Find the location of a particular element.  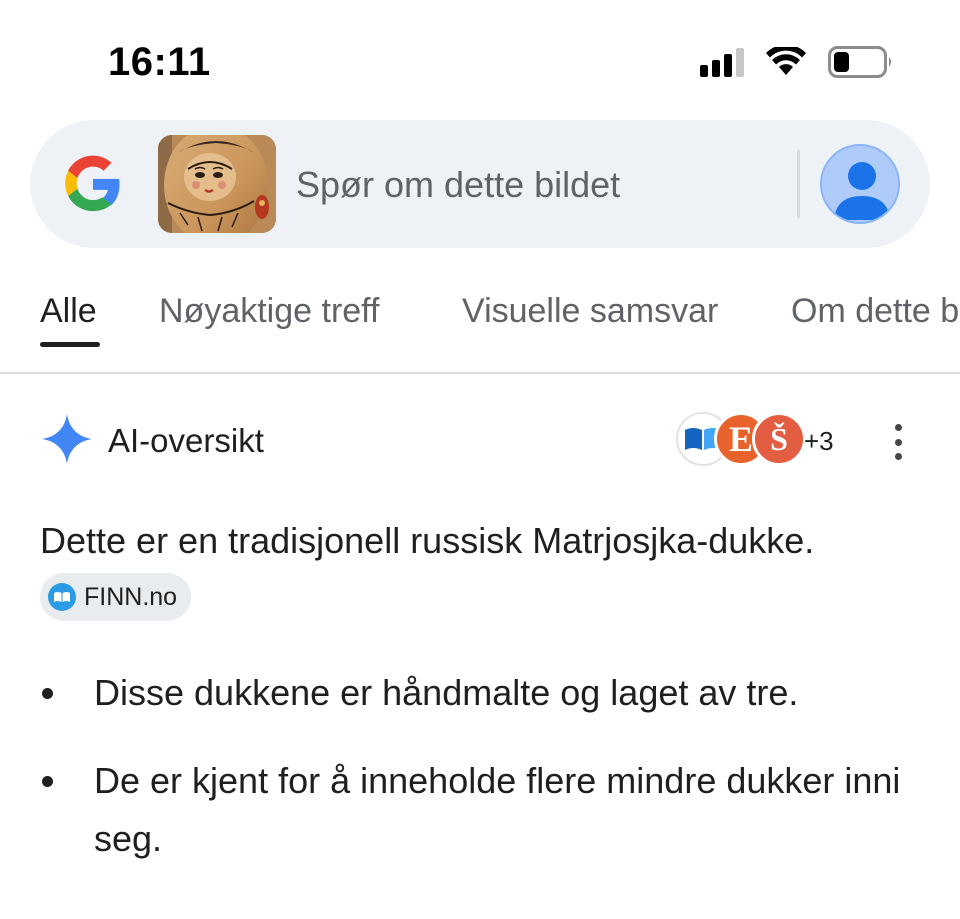

tab-visuelle-samsvar: Visuelle samsvar is located at coordinates (590, 311).